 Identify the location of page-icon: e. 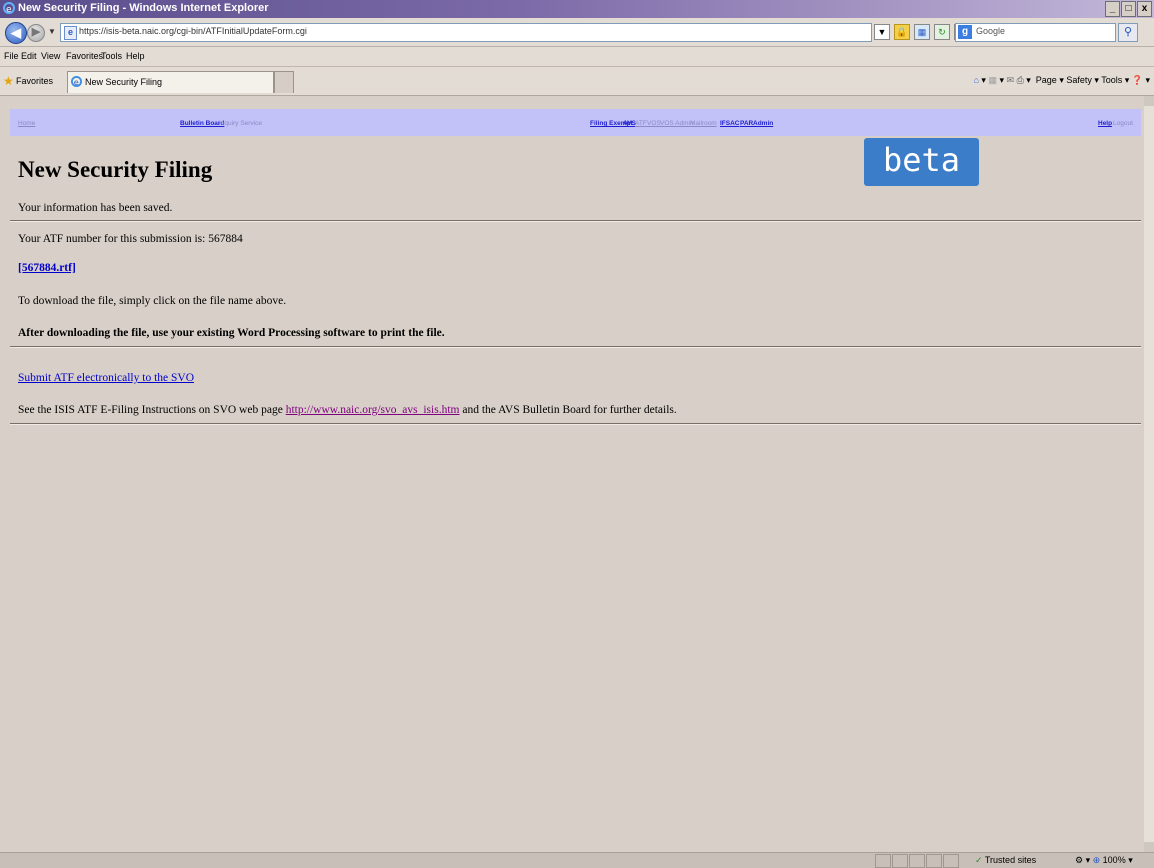
(70, 33).